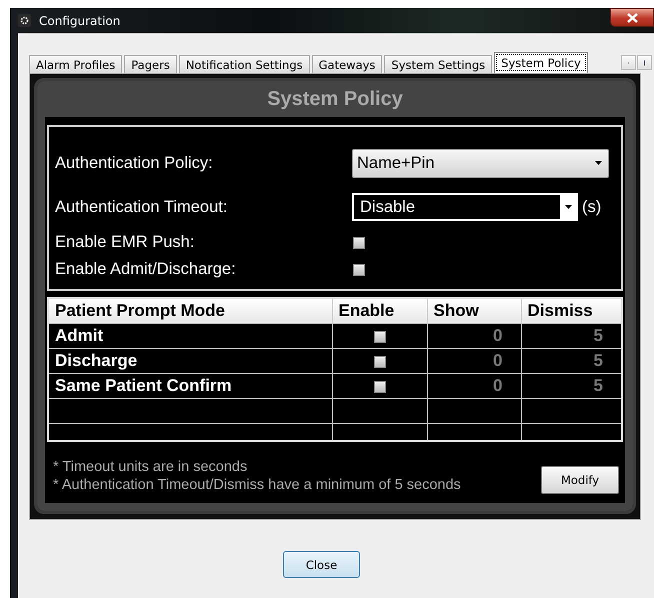  Describe the element at coordinates (347, 64) in the screenshot. I see `tab: Gateways` at that location.